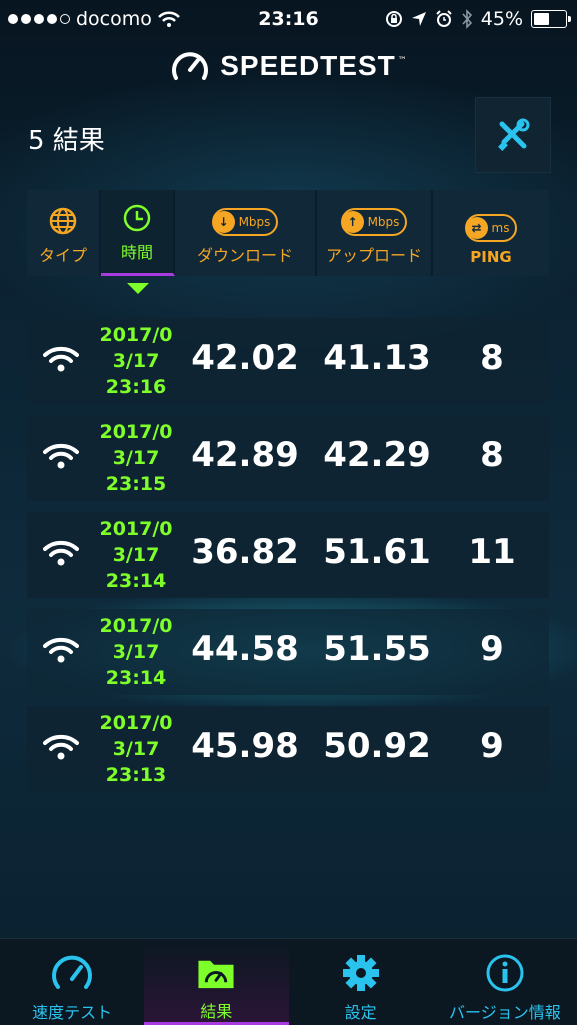  Describe the element at coordinates (360, 1012) in the screenshot. I see `tab-settings-label: 設定` at that location.